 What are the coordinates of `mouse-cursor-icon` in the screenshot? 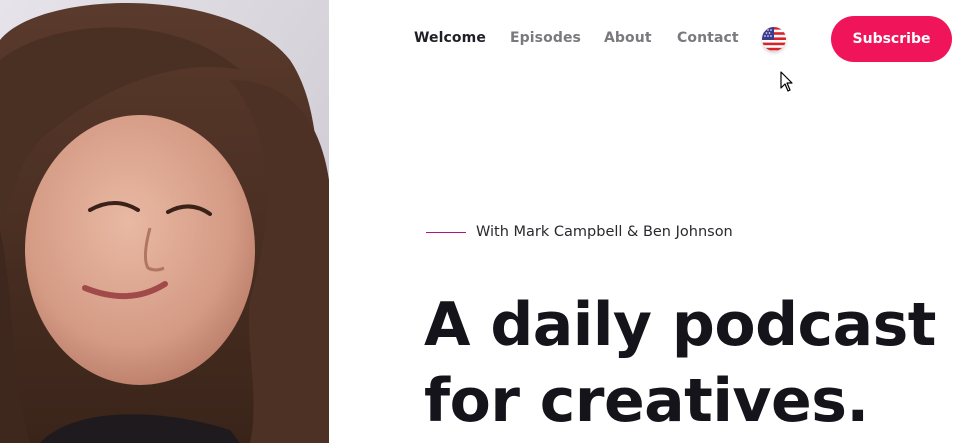 It's located at (787, 84).